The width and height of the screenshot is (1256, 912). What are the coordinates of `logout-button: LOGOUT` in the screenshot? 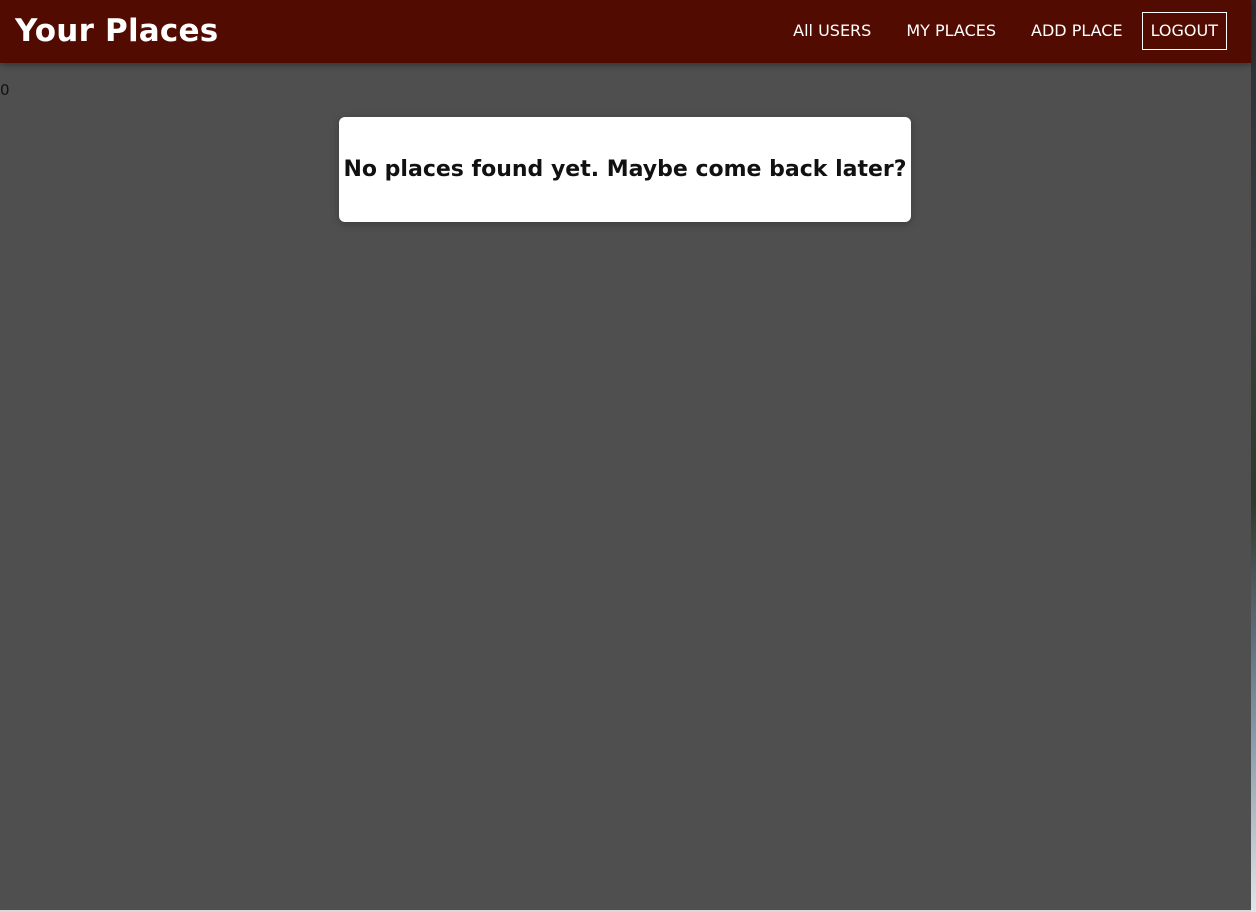 It's located at (1184, 31).